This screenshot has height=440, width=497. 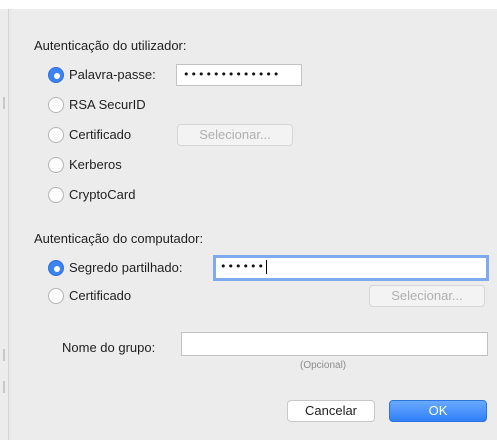 What do you see at coordinates (239, 75) in the screenshot?
I see `user-password-field: •••••••••••••` at bounding box center [239, 75].